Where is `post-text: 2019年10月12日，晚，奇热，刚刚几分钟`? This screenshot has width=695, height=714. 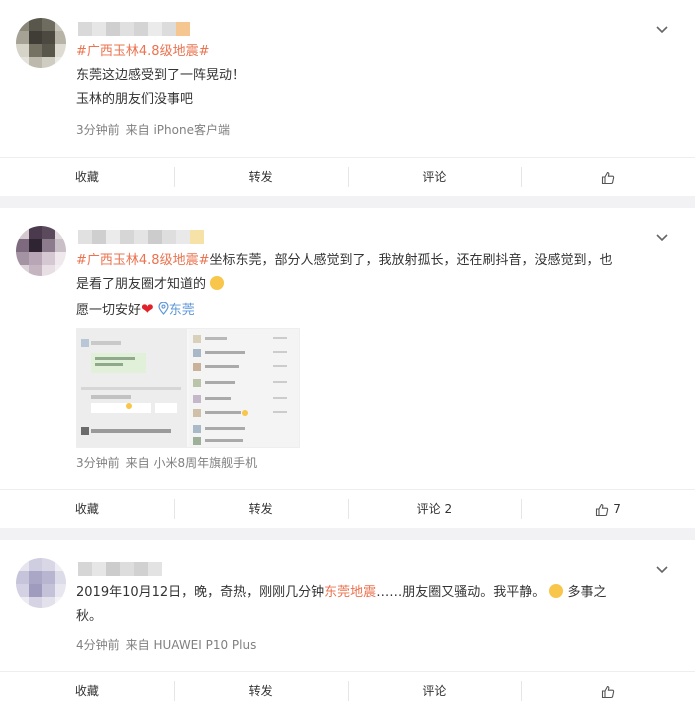
post-text: 2019年10月12日，晚，奇热，刚刚几分钟 is located at coordinates (200, 592).